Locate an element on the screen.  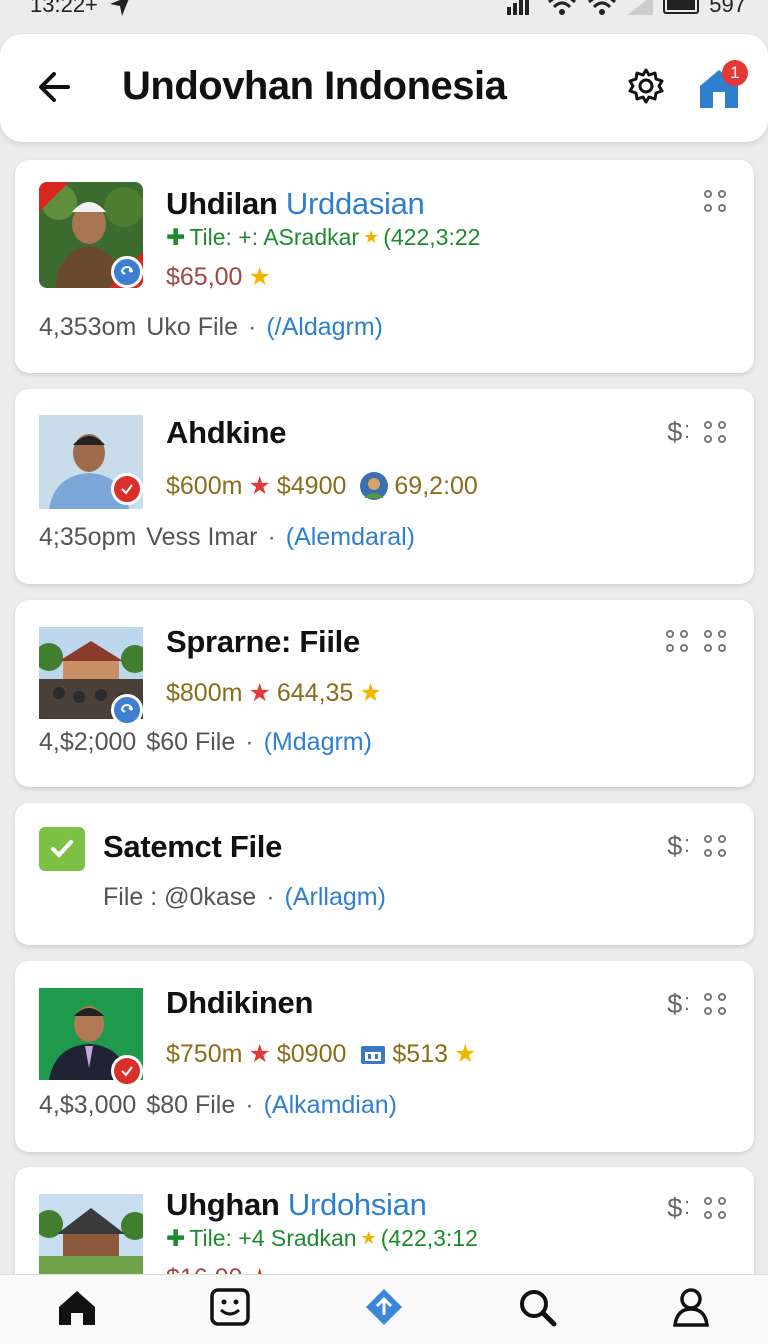
home-icon is located at coordinates (76, 1308).